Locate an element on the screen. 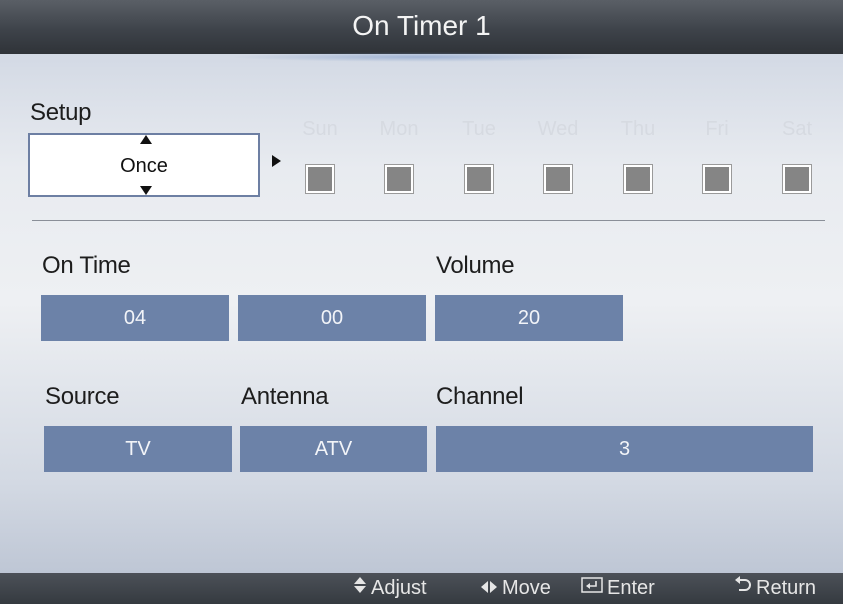 The height and width of the screenshot is (604, 843). day-label-thu: Thu is located at coordinates (638, 129).